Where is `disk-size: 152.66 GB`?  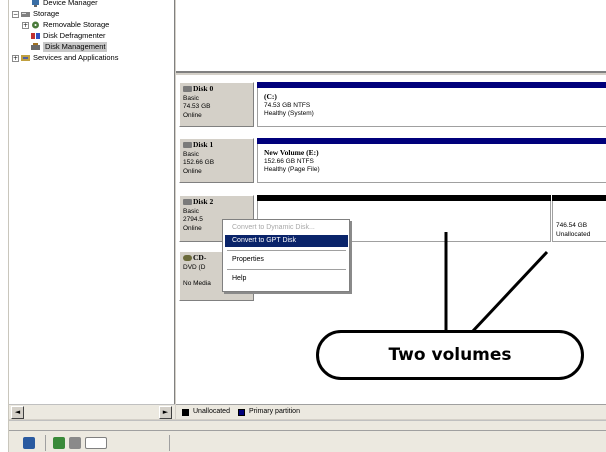
disk-size: 152.66 GB is located at coordinates (199, 162).